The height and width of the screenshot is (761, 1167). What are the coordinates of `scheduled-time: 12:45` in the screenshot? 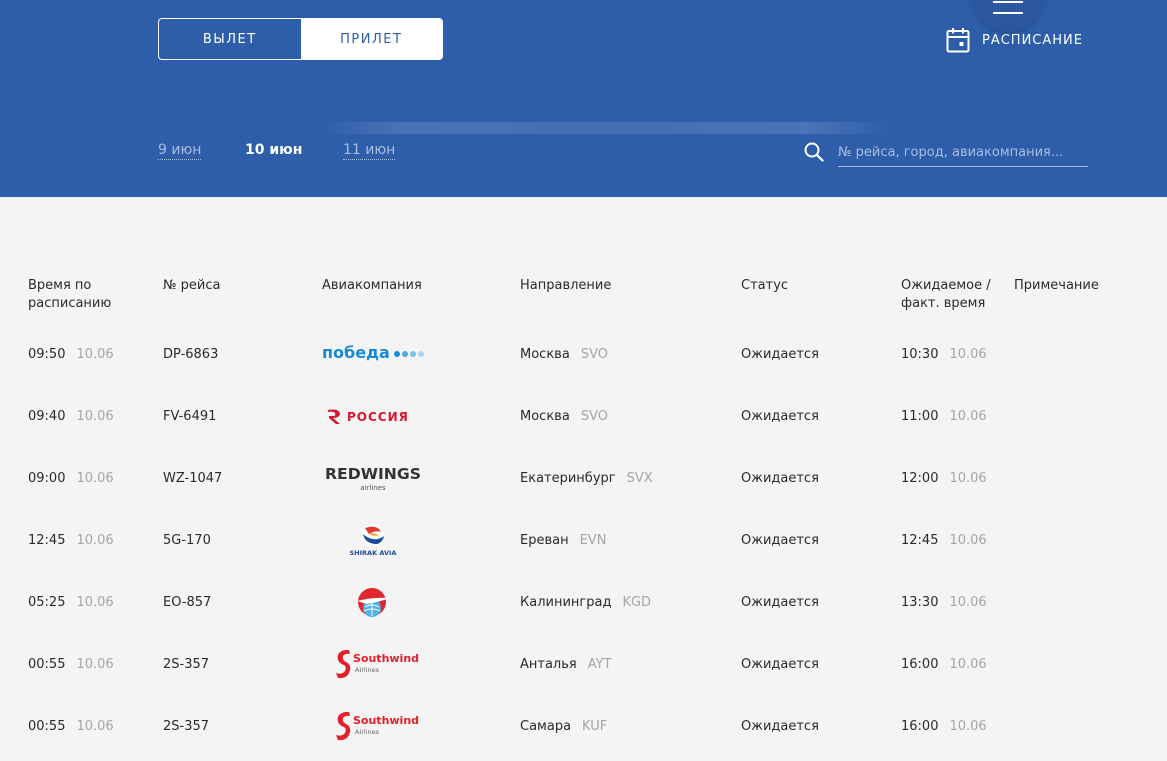 It's located at (47, 540).